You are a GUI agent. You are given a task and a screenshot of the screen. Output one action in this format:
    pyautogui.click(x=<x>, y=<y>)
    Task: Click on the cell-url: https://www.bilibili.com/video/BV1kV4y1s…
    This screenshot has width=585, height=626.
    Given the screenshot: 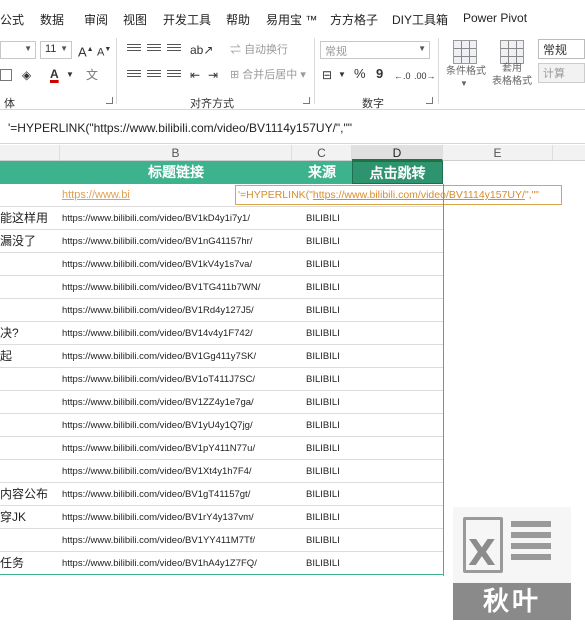 What is the action you would take?
    pyautogui.click(x=177, y=264)
    